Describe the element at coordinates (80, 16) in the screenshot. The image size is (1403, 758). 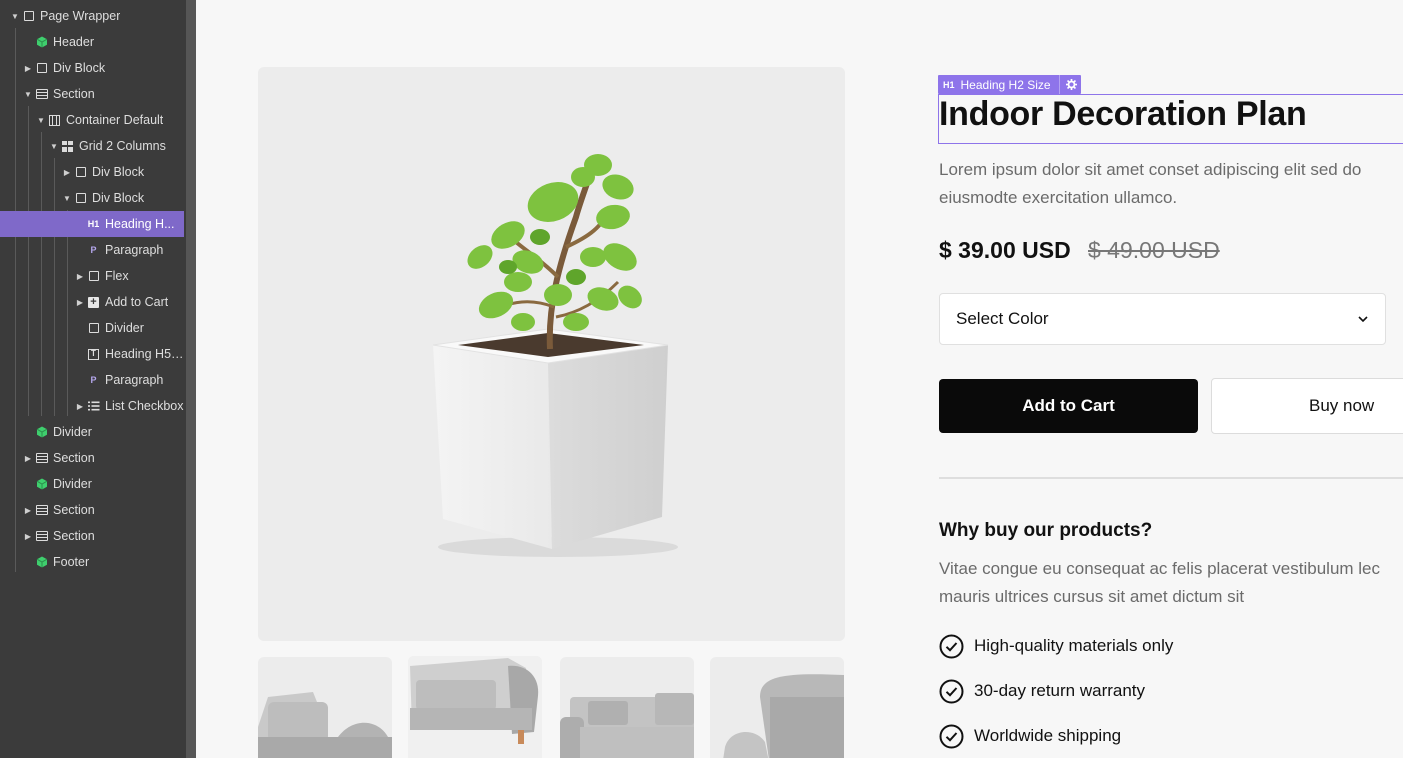
I see `navigator-item-label: Page Wrapper` at that location.